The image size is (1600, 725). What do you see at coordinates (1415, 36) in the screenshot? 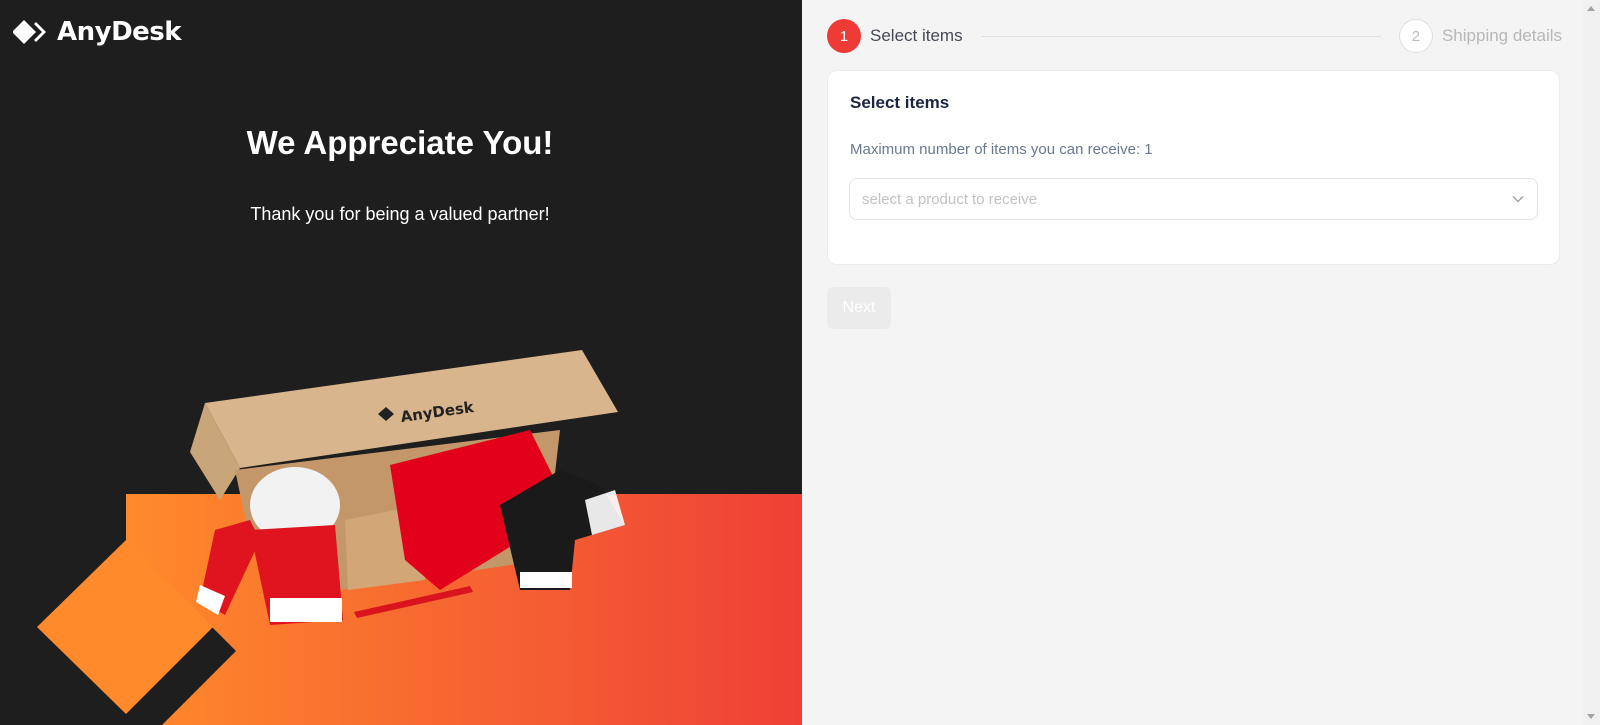
I see `step-number: 2` at bounding box center [1415, 36].